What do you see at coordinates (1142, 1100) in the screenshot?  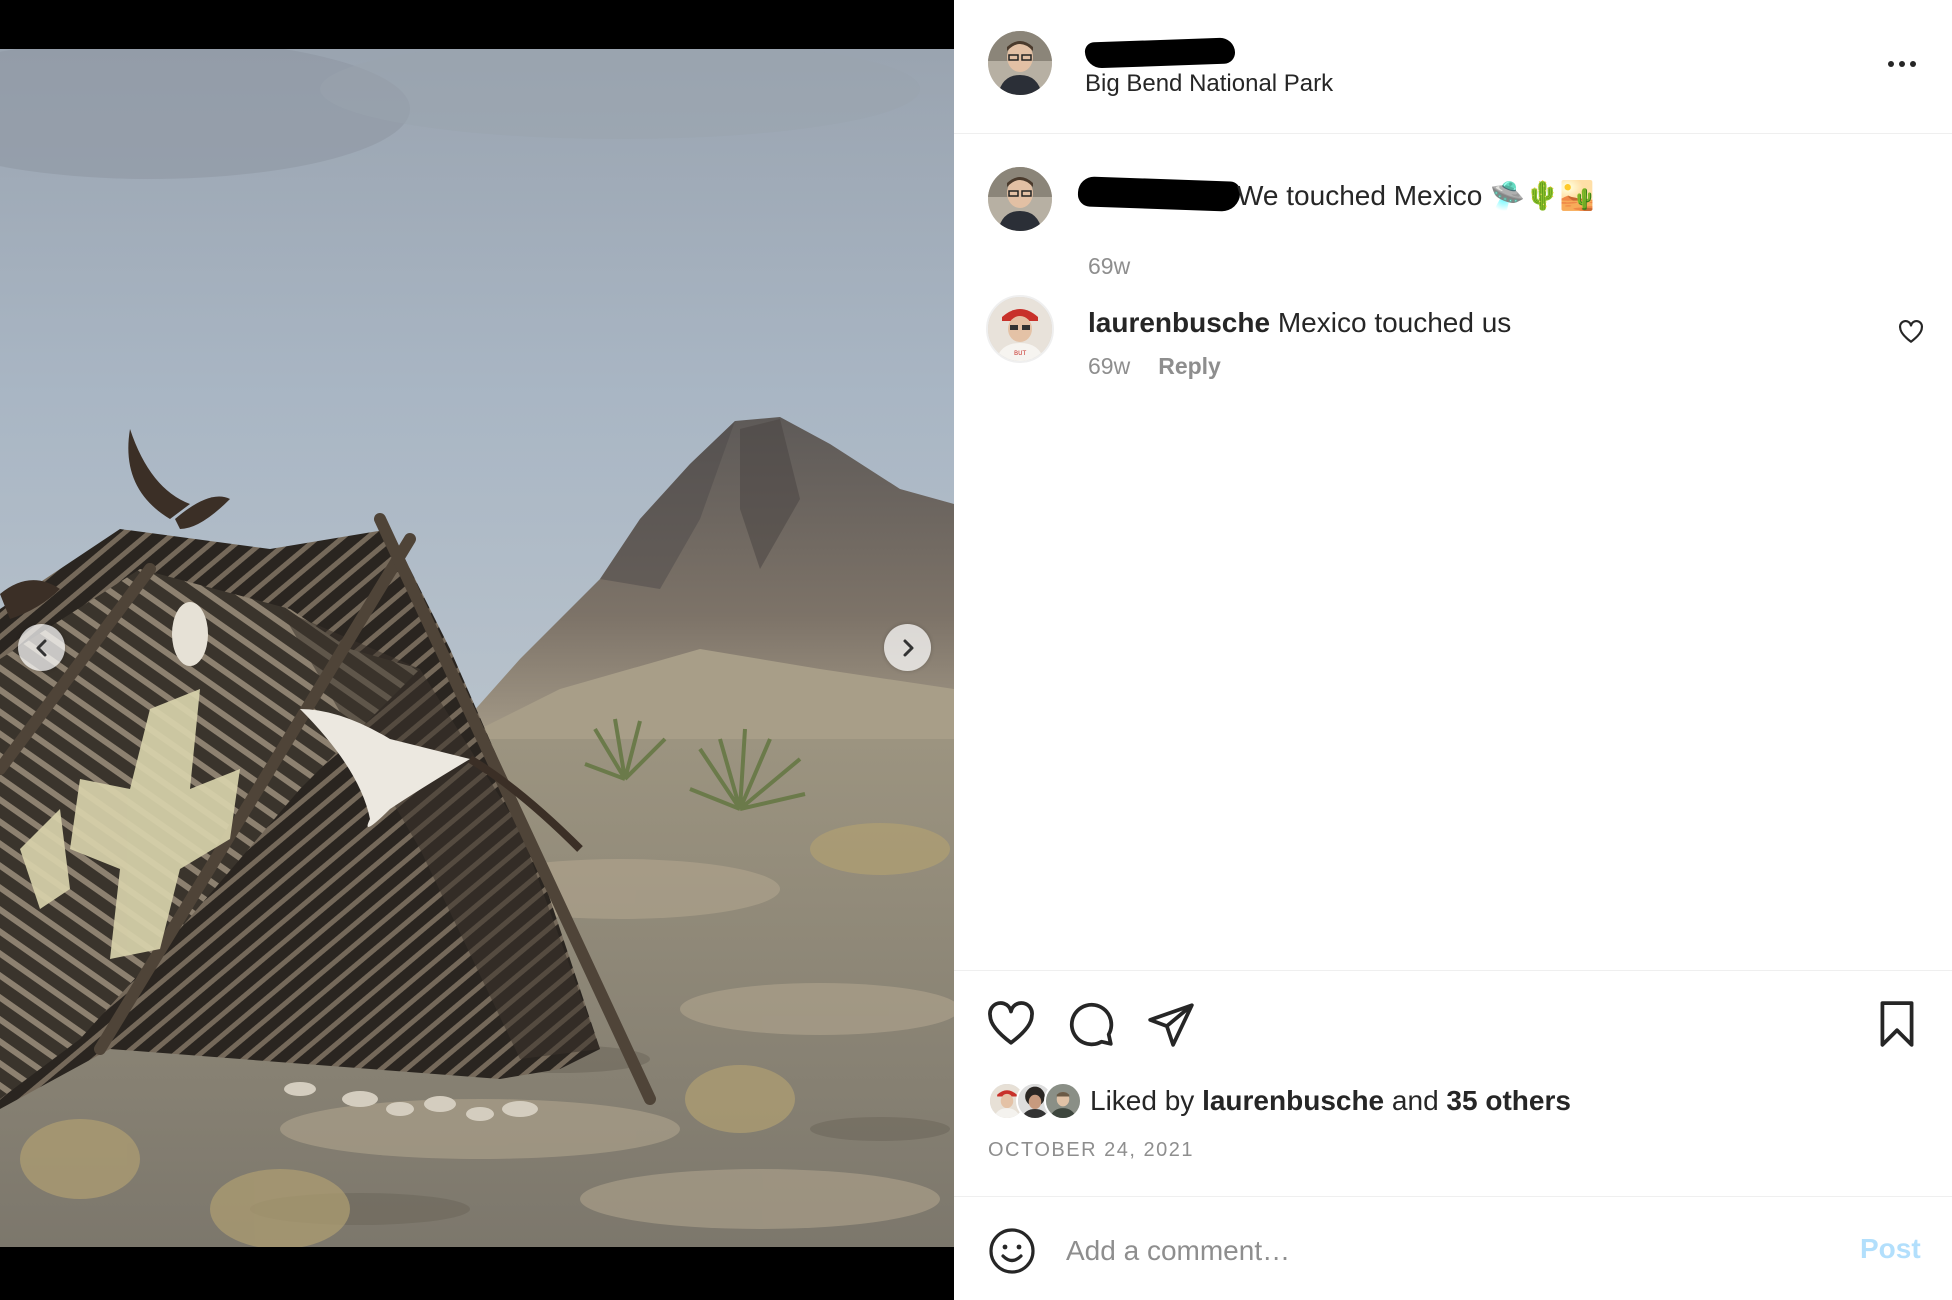 I see `likes-prefix: Liked by` at bounding box center [1142, 1100].